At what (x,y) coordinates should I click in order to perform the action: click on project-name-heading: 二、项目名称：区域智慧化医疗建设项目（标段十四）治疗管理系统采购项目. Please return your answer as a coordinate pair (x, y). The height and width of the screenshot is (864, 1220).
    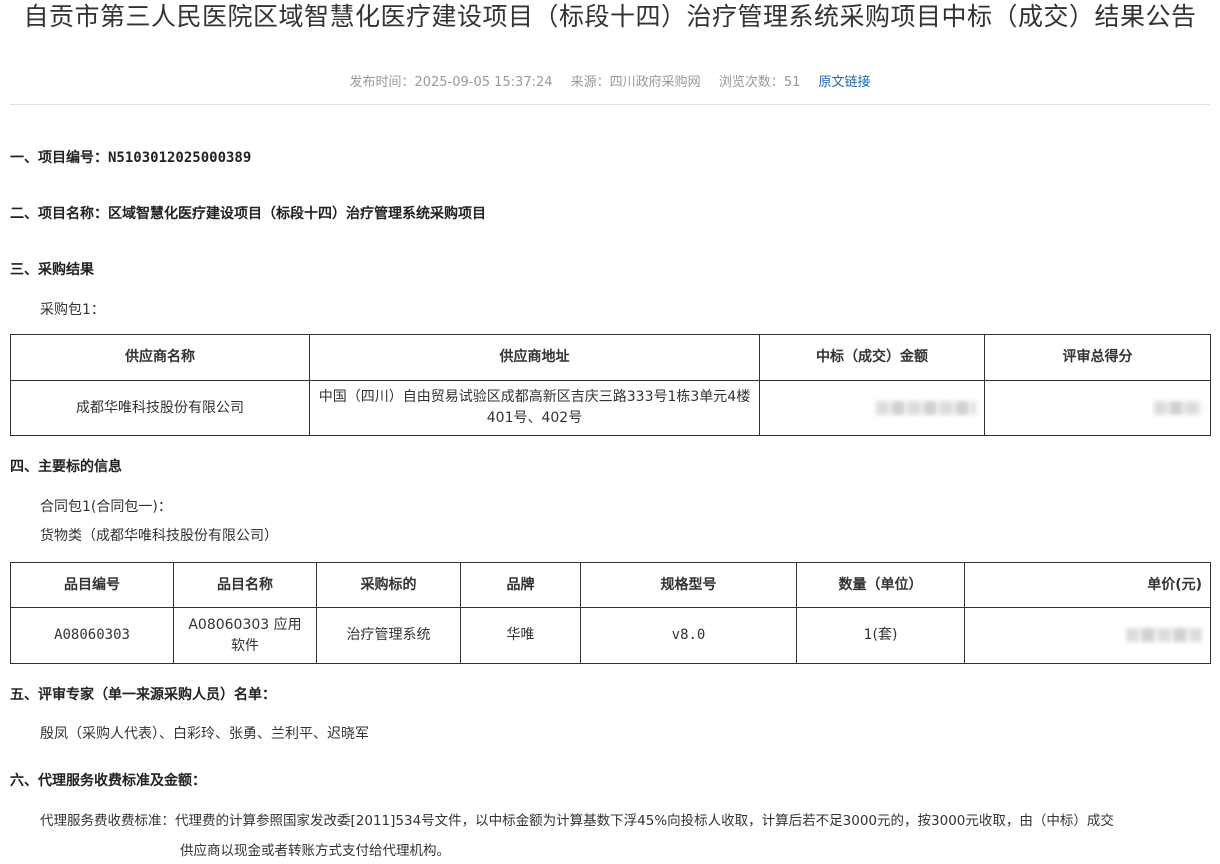
    Looking at the image, I should click on (248, 214).